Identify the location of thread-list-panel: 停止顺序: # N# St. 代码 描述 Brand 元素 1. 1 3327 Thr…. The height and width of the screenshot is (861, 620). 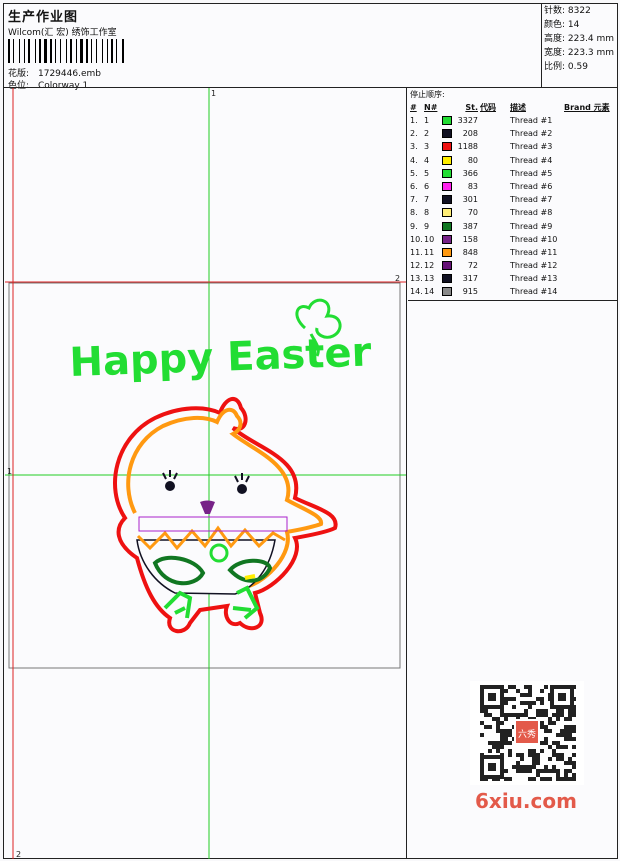
(513, 195).